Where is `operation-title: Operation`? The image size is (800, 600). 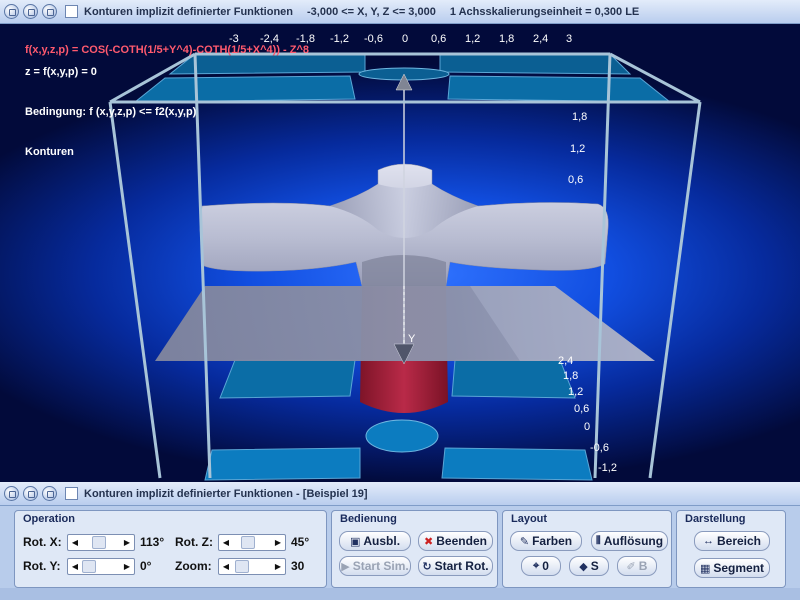
operation-title: Operation is located at coordinates (49, 519).